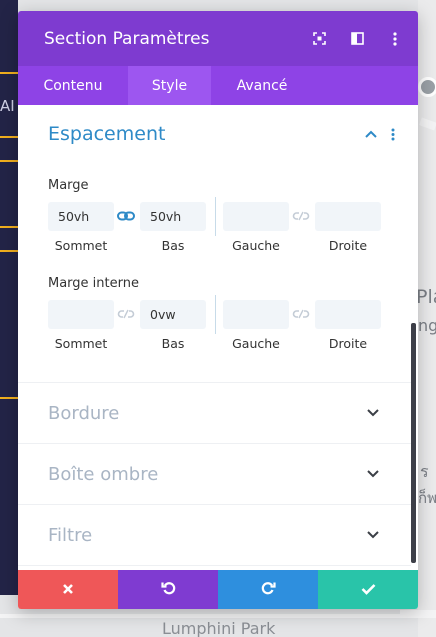  I want to click on close-icon, so click(68, 589).